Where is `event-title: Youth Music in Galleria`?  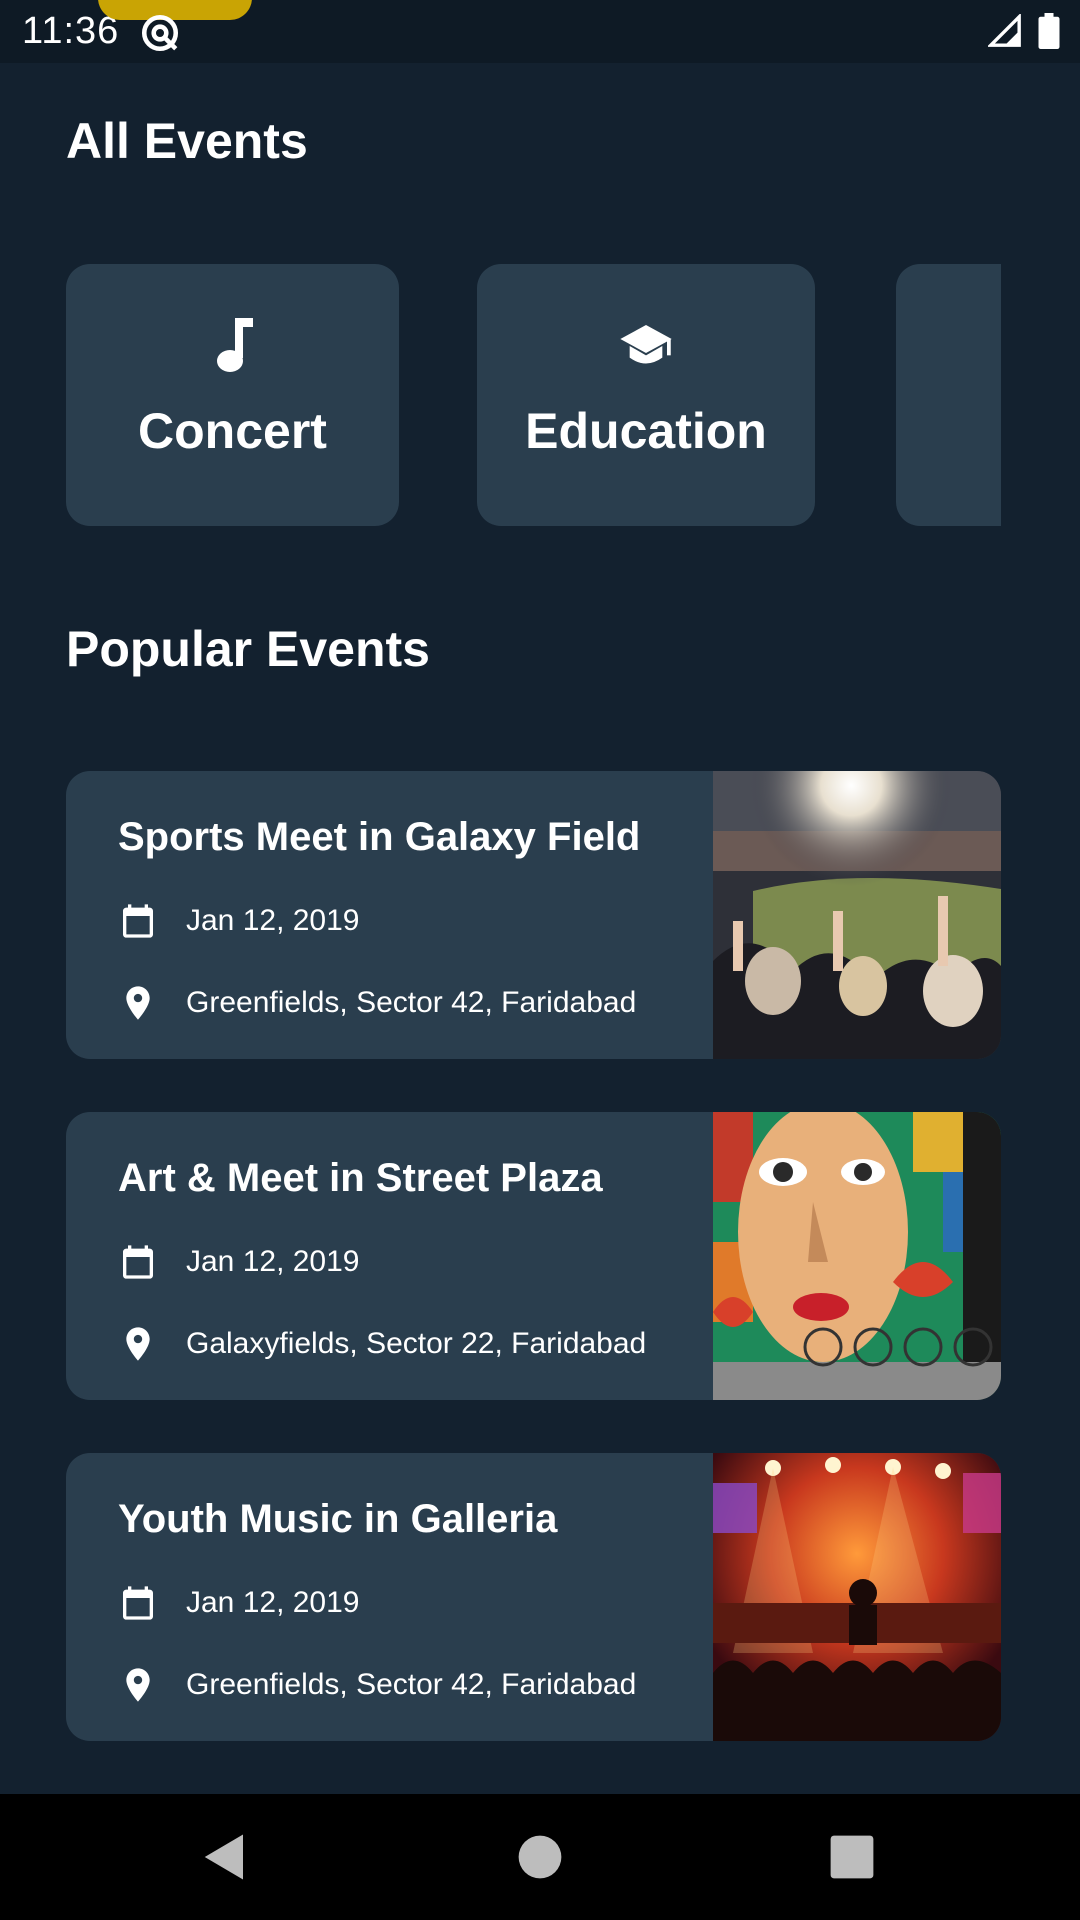
event-title: Youth Music in Galleria is located at coordinates (338, 1519).